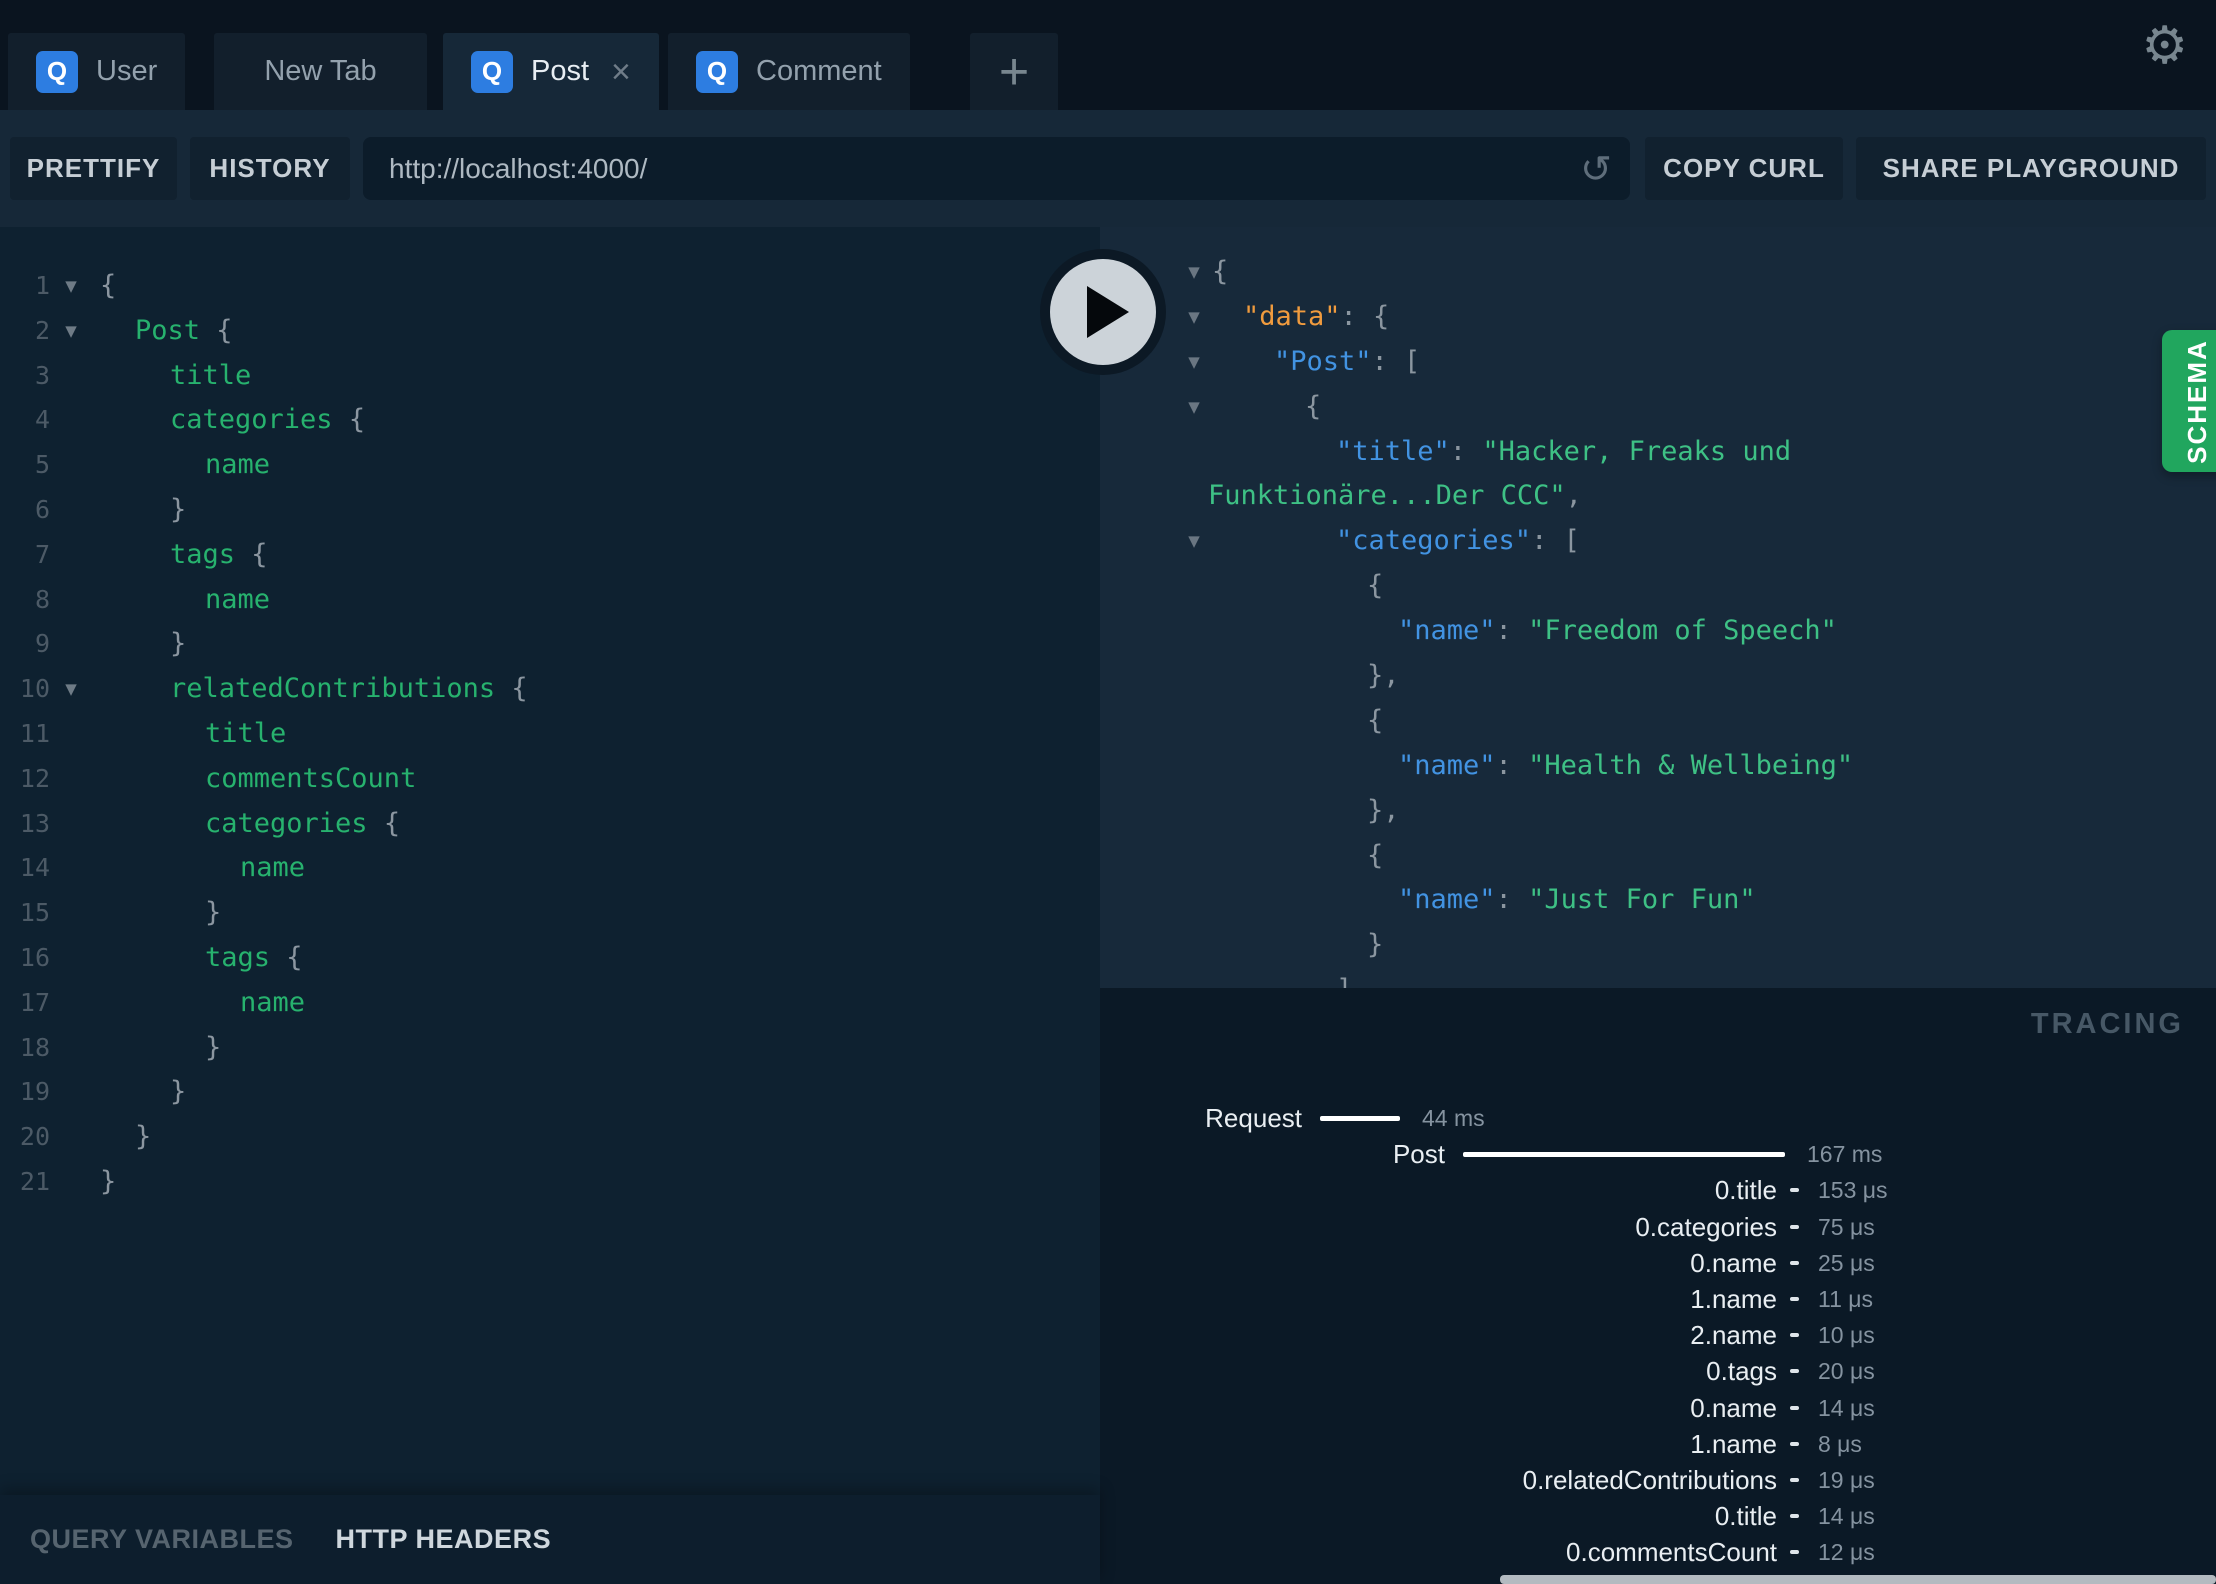  Describe the element at coordinates (1733, 1263) in the screenshot. I see `trace-label: 0.name` at that location.